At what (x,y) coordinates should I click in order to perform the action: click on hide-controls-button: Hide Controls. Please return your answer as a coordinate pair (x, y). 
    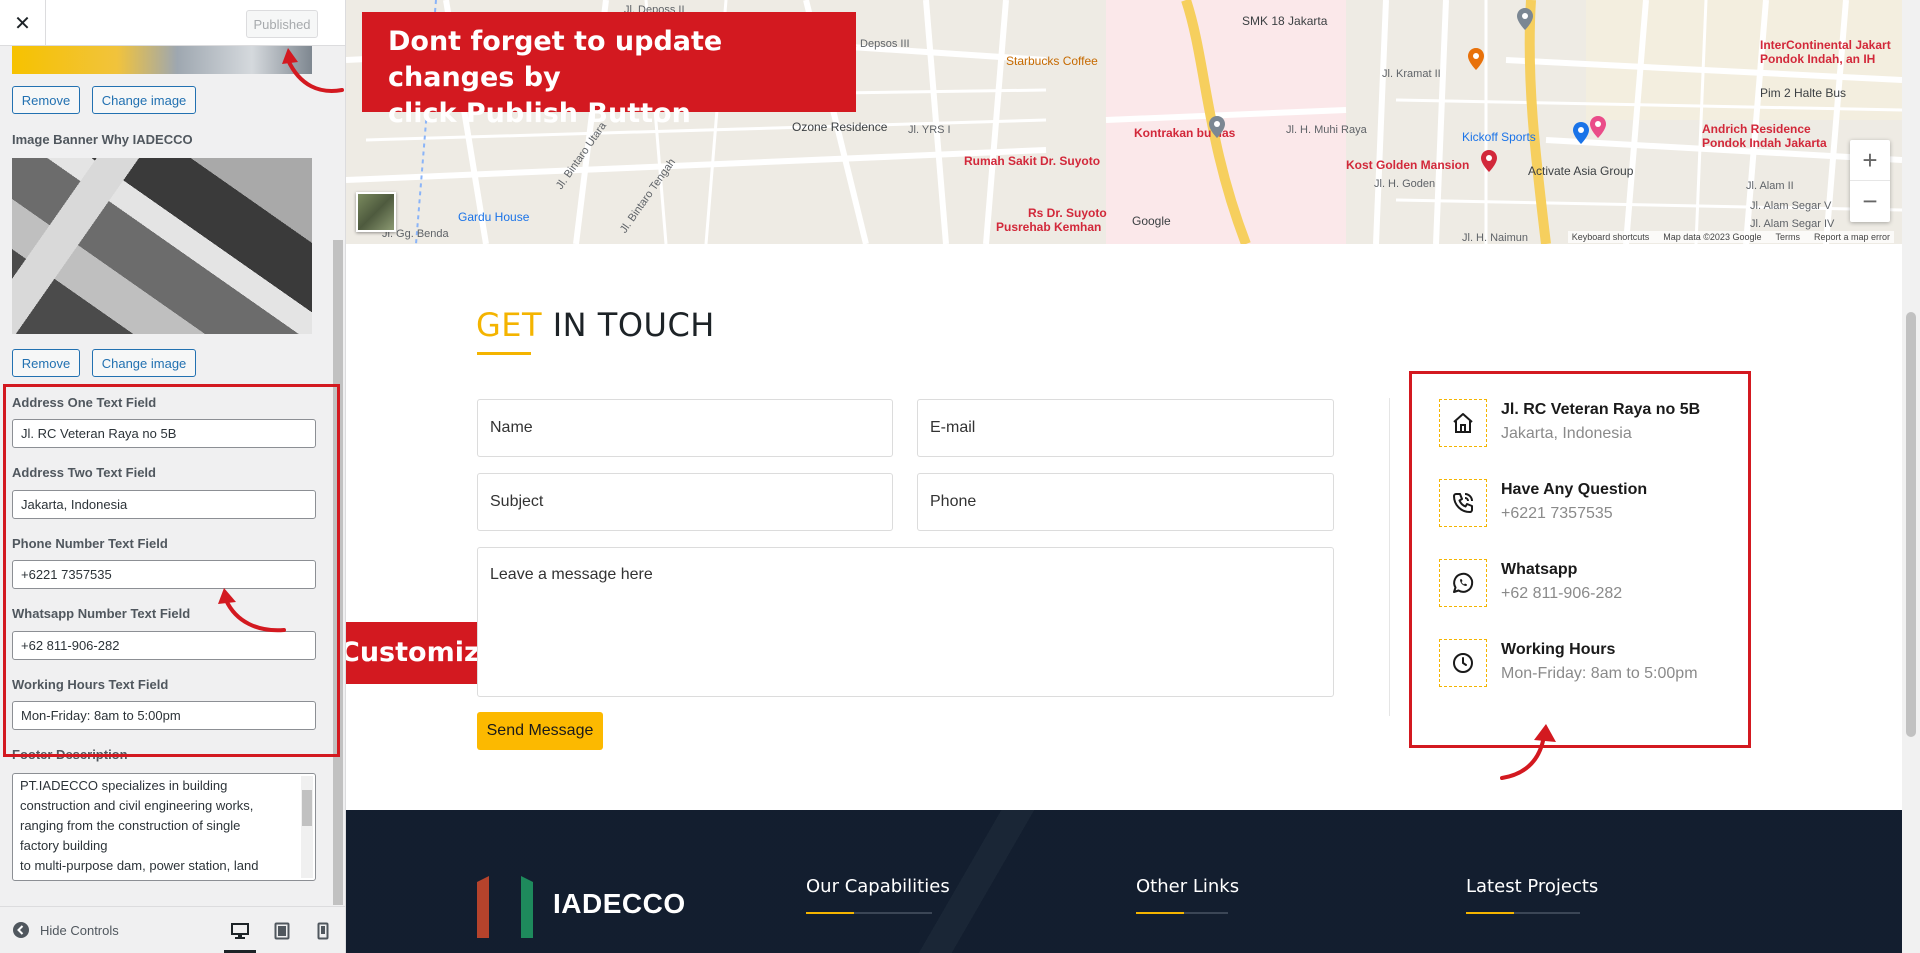
    Looking at the image, I should click on (65, 930).